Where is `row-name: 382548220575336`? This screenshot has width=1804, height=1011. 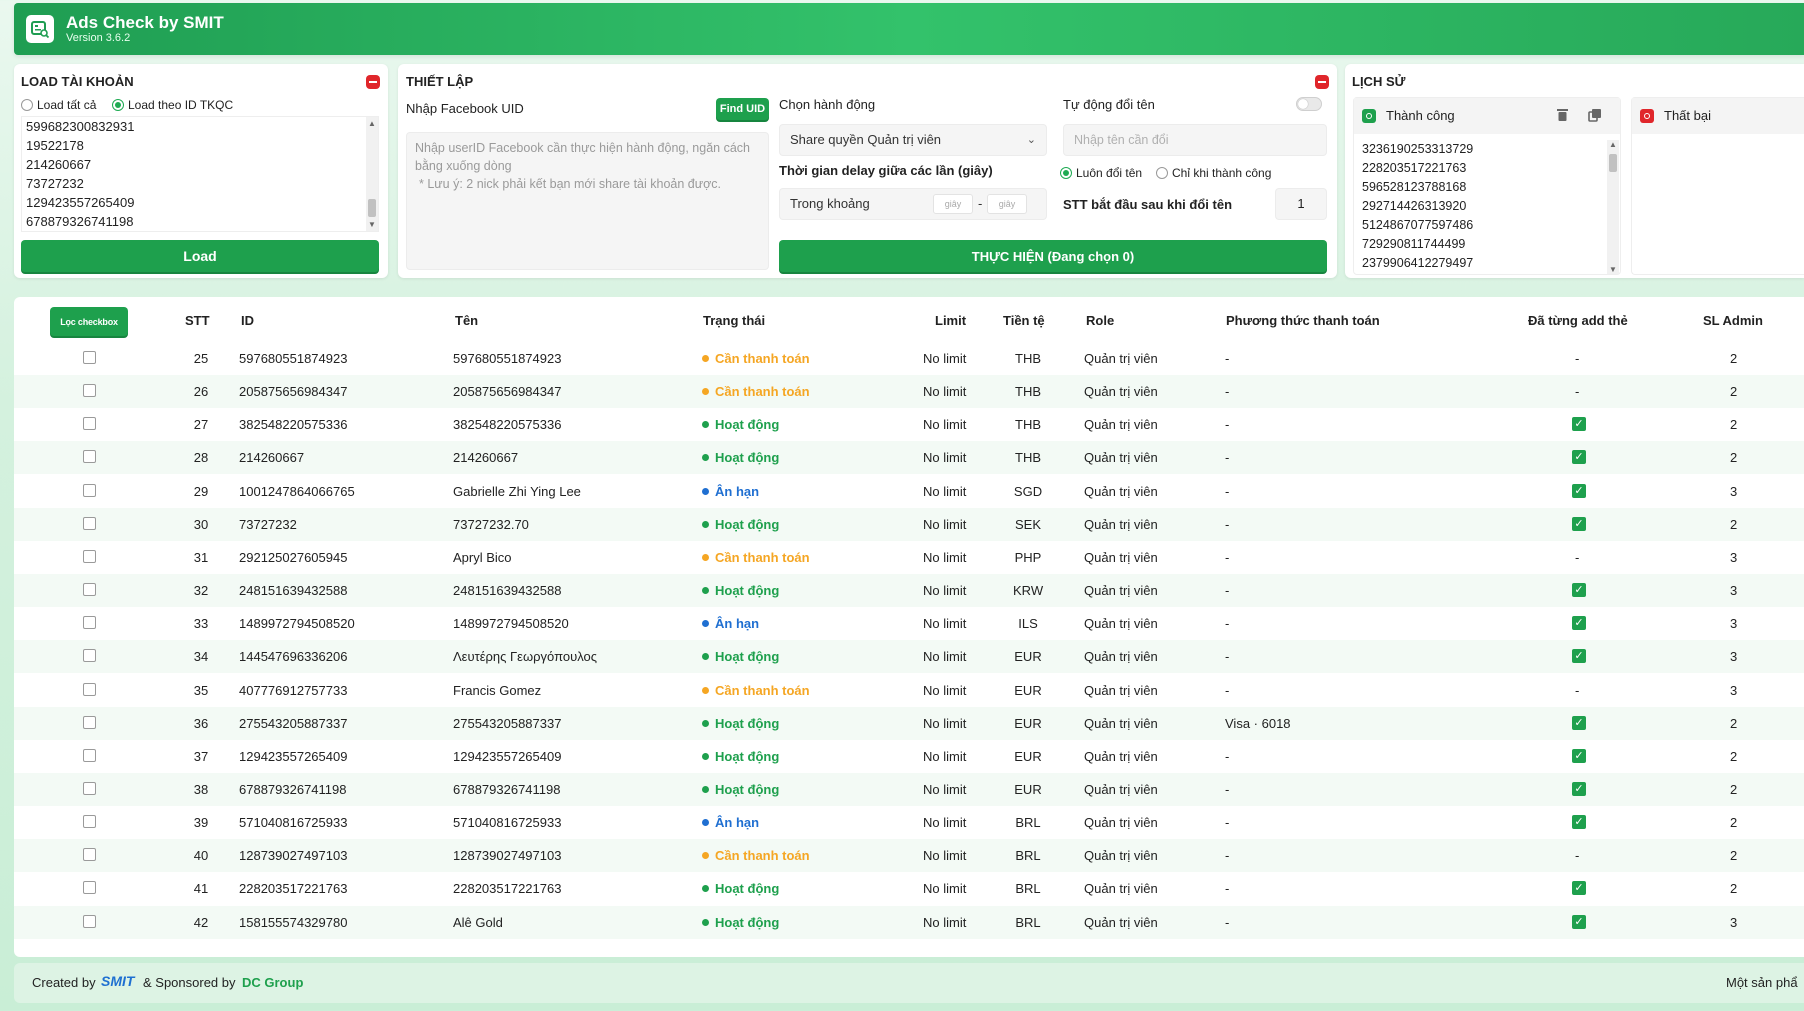 row-name: 382548220575336 is located at coordinates (507, 425).